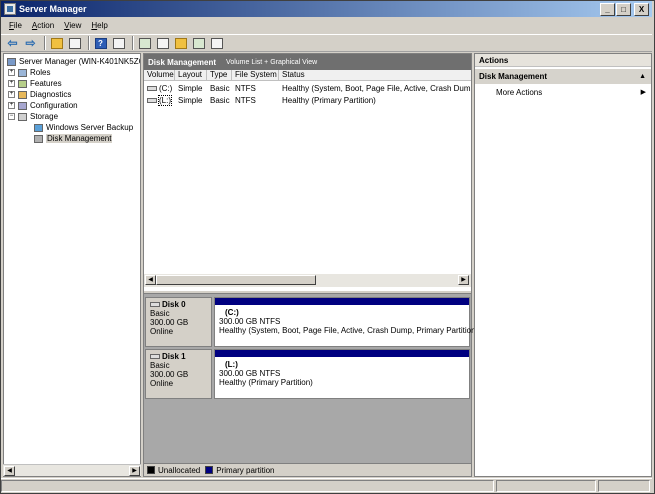 Image resolution: width=655 pixels, height=494 pixels. What do you see at coordinates (33, 116) in the screenshot?
I see `tree-item-storage: − Storage` at bounding box center [33, 116].